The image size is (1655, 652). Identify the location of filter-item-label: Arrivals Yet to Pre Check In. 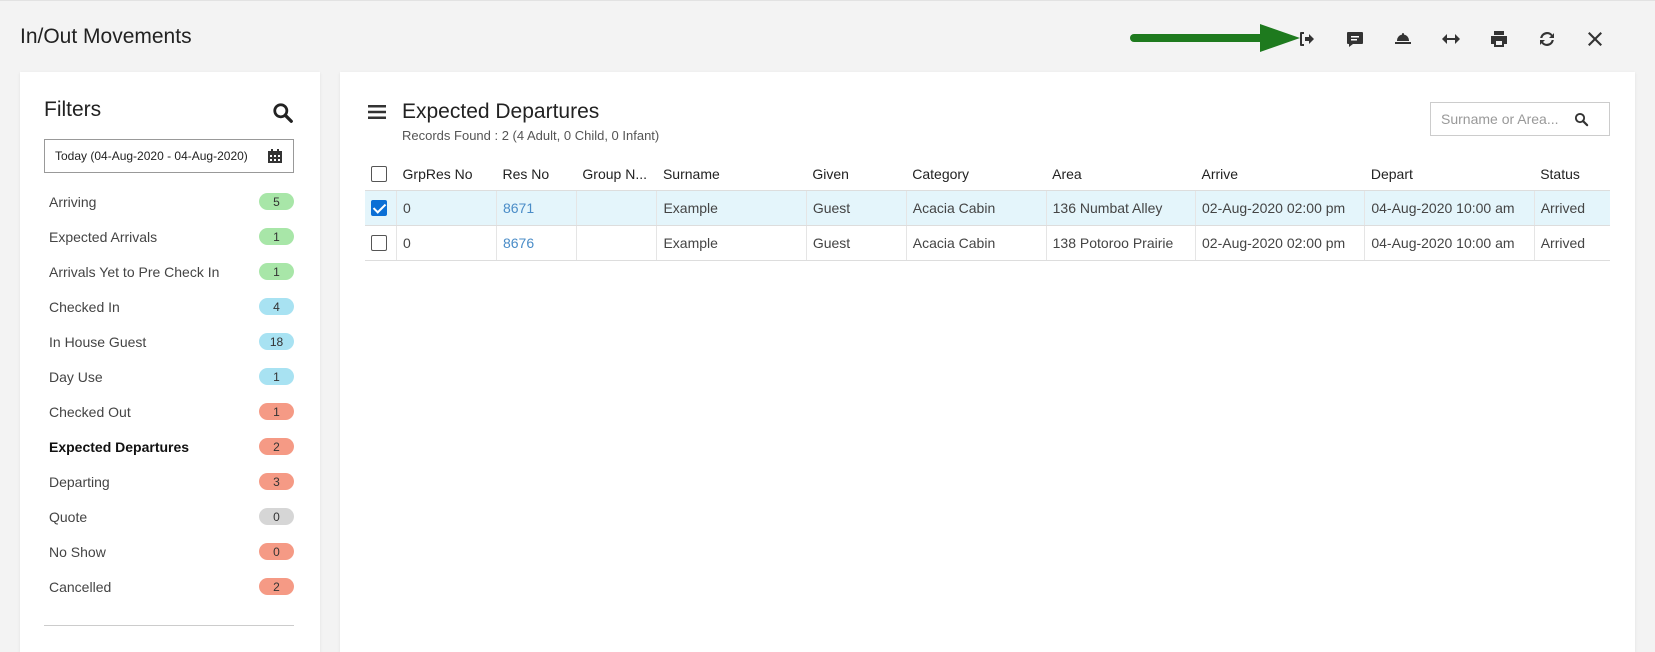
(134, 271).